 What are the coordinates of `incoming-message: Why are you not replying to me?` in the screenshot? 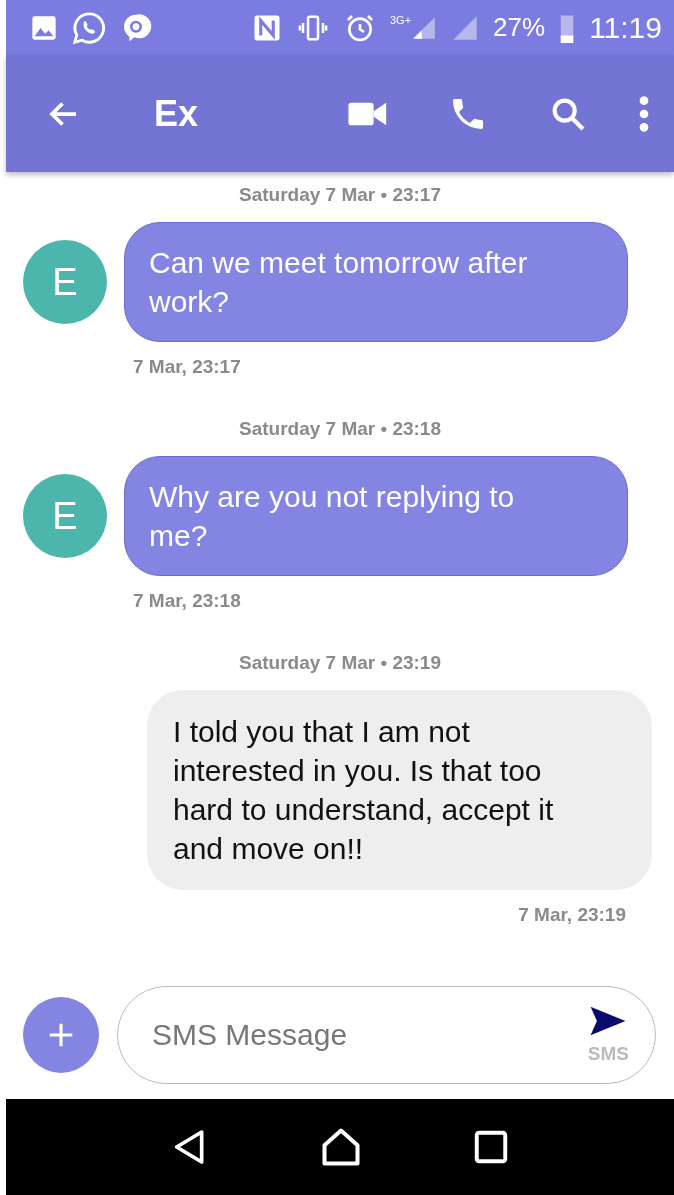 It's located at (376, 516).